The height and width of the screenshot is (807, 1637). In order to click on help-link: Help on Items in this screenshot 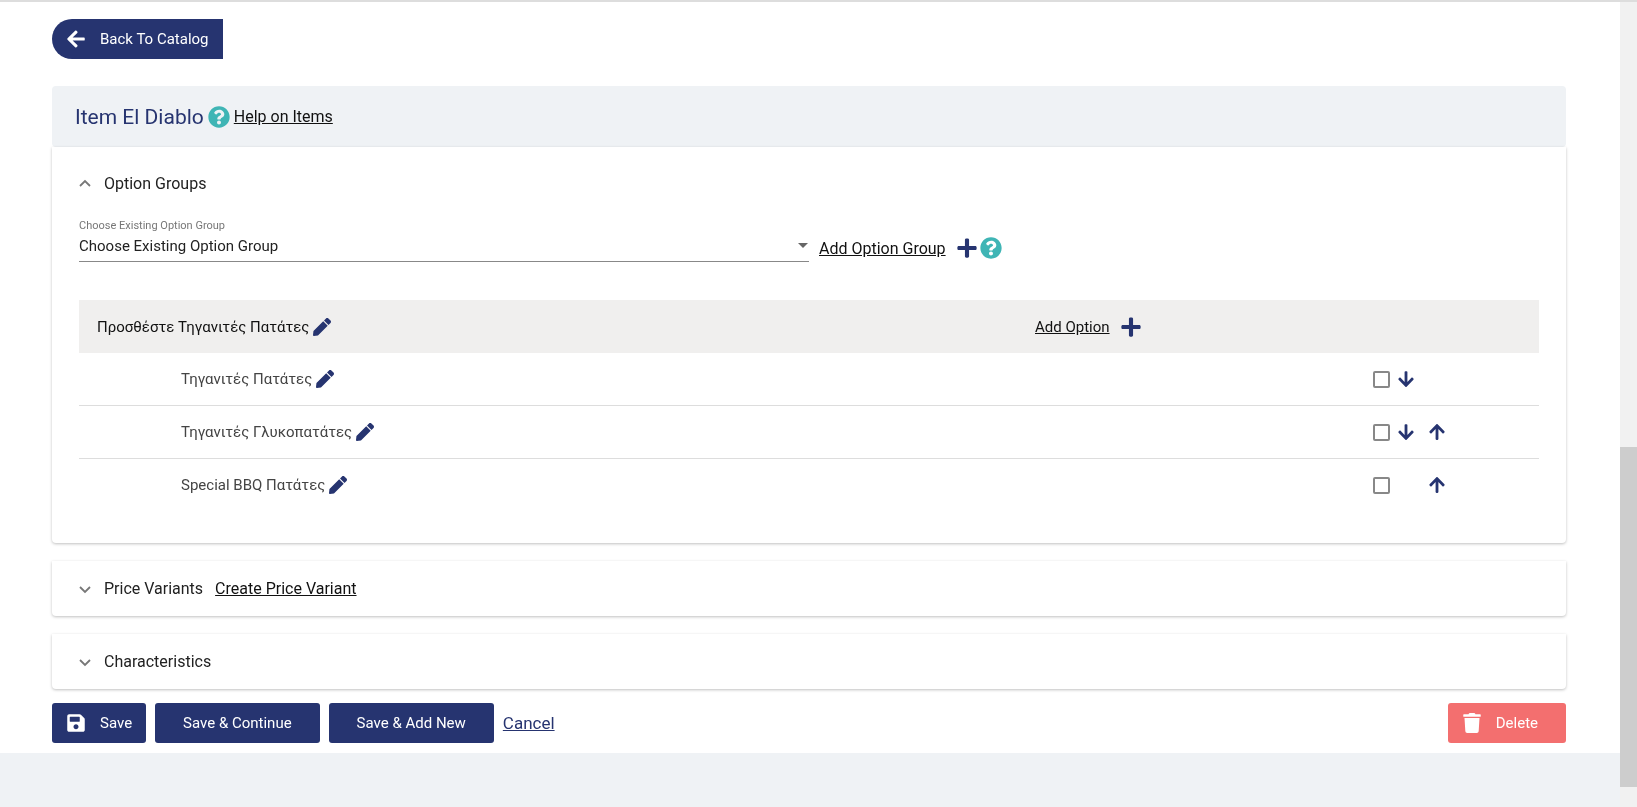, I will do `click(283, 116)`.